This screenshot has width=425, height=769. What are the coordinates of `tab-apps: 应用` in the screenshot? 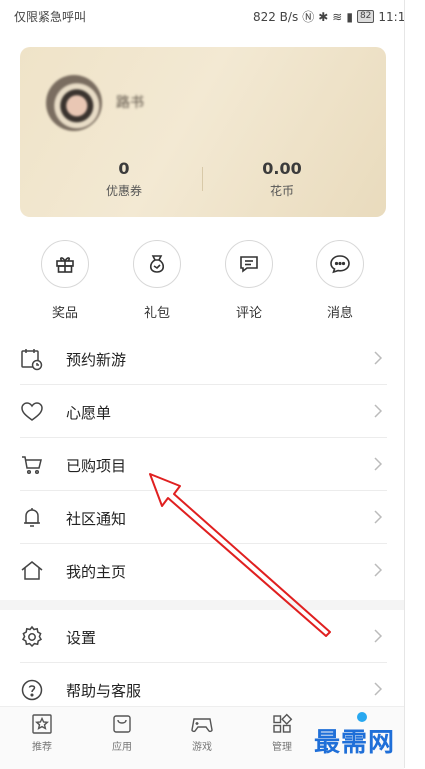 It's located at (122, 733).